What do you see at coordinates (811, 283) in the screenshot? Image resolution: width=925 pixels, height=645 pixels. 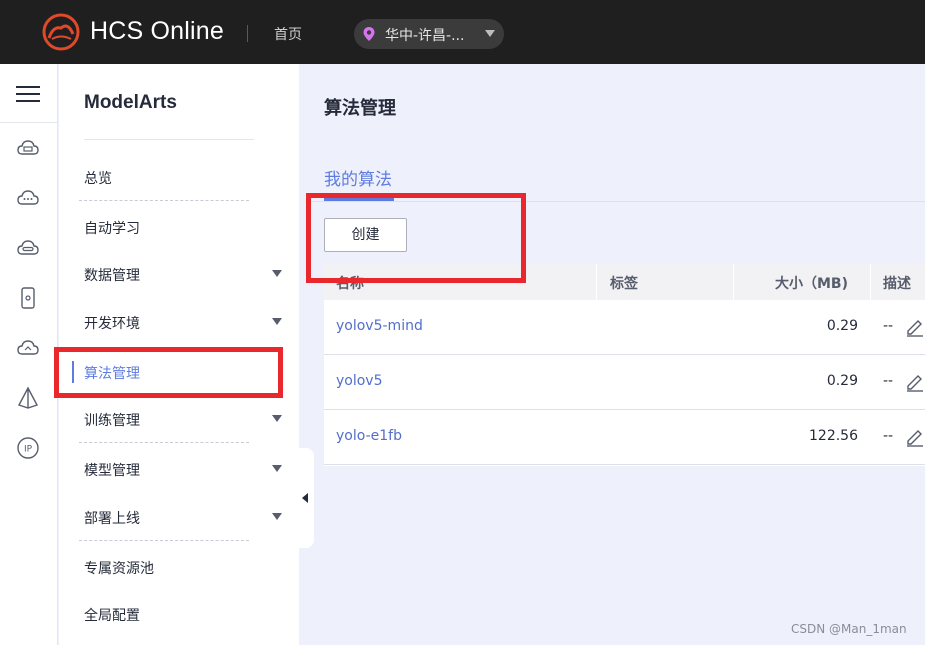 I see `column-header-size: 大小（MB)` at bounding box center [811, 283].